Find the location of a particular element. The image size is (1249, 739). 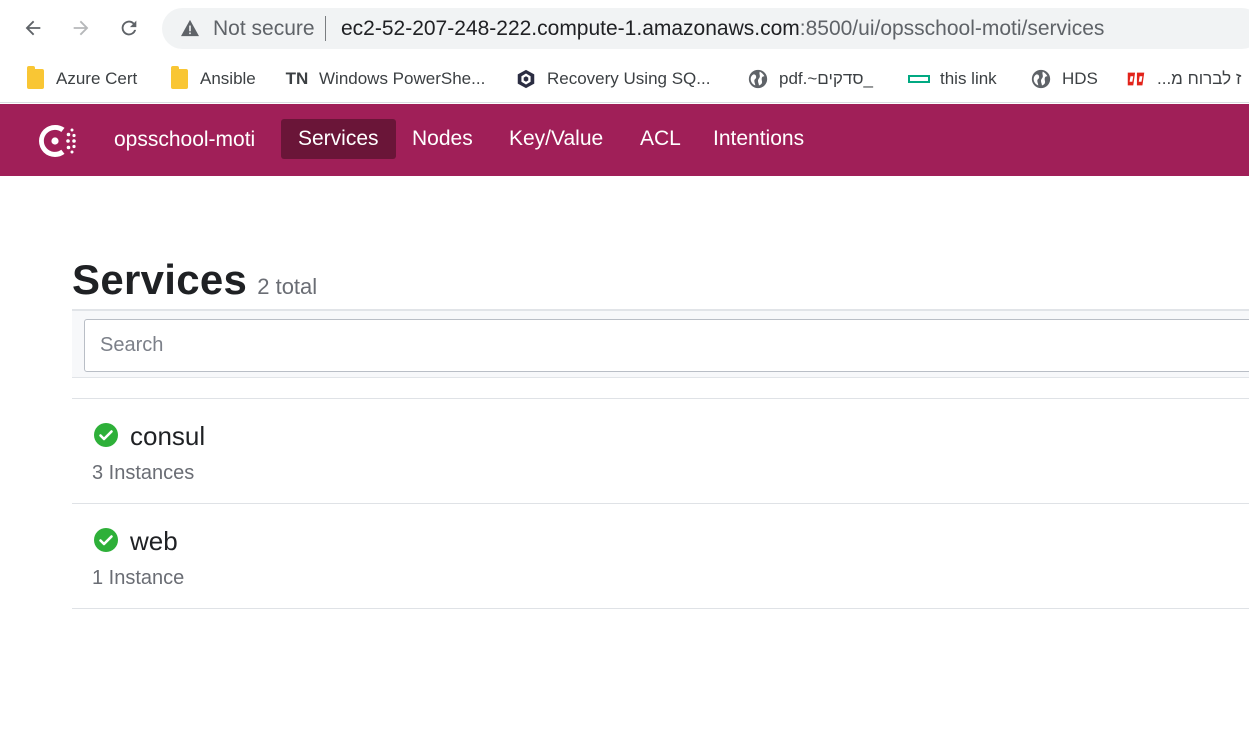

datacenter-selector: opsschool-moti is located at coordinates (184, 140).